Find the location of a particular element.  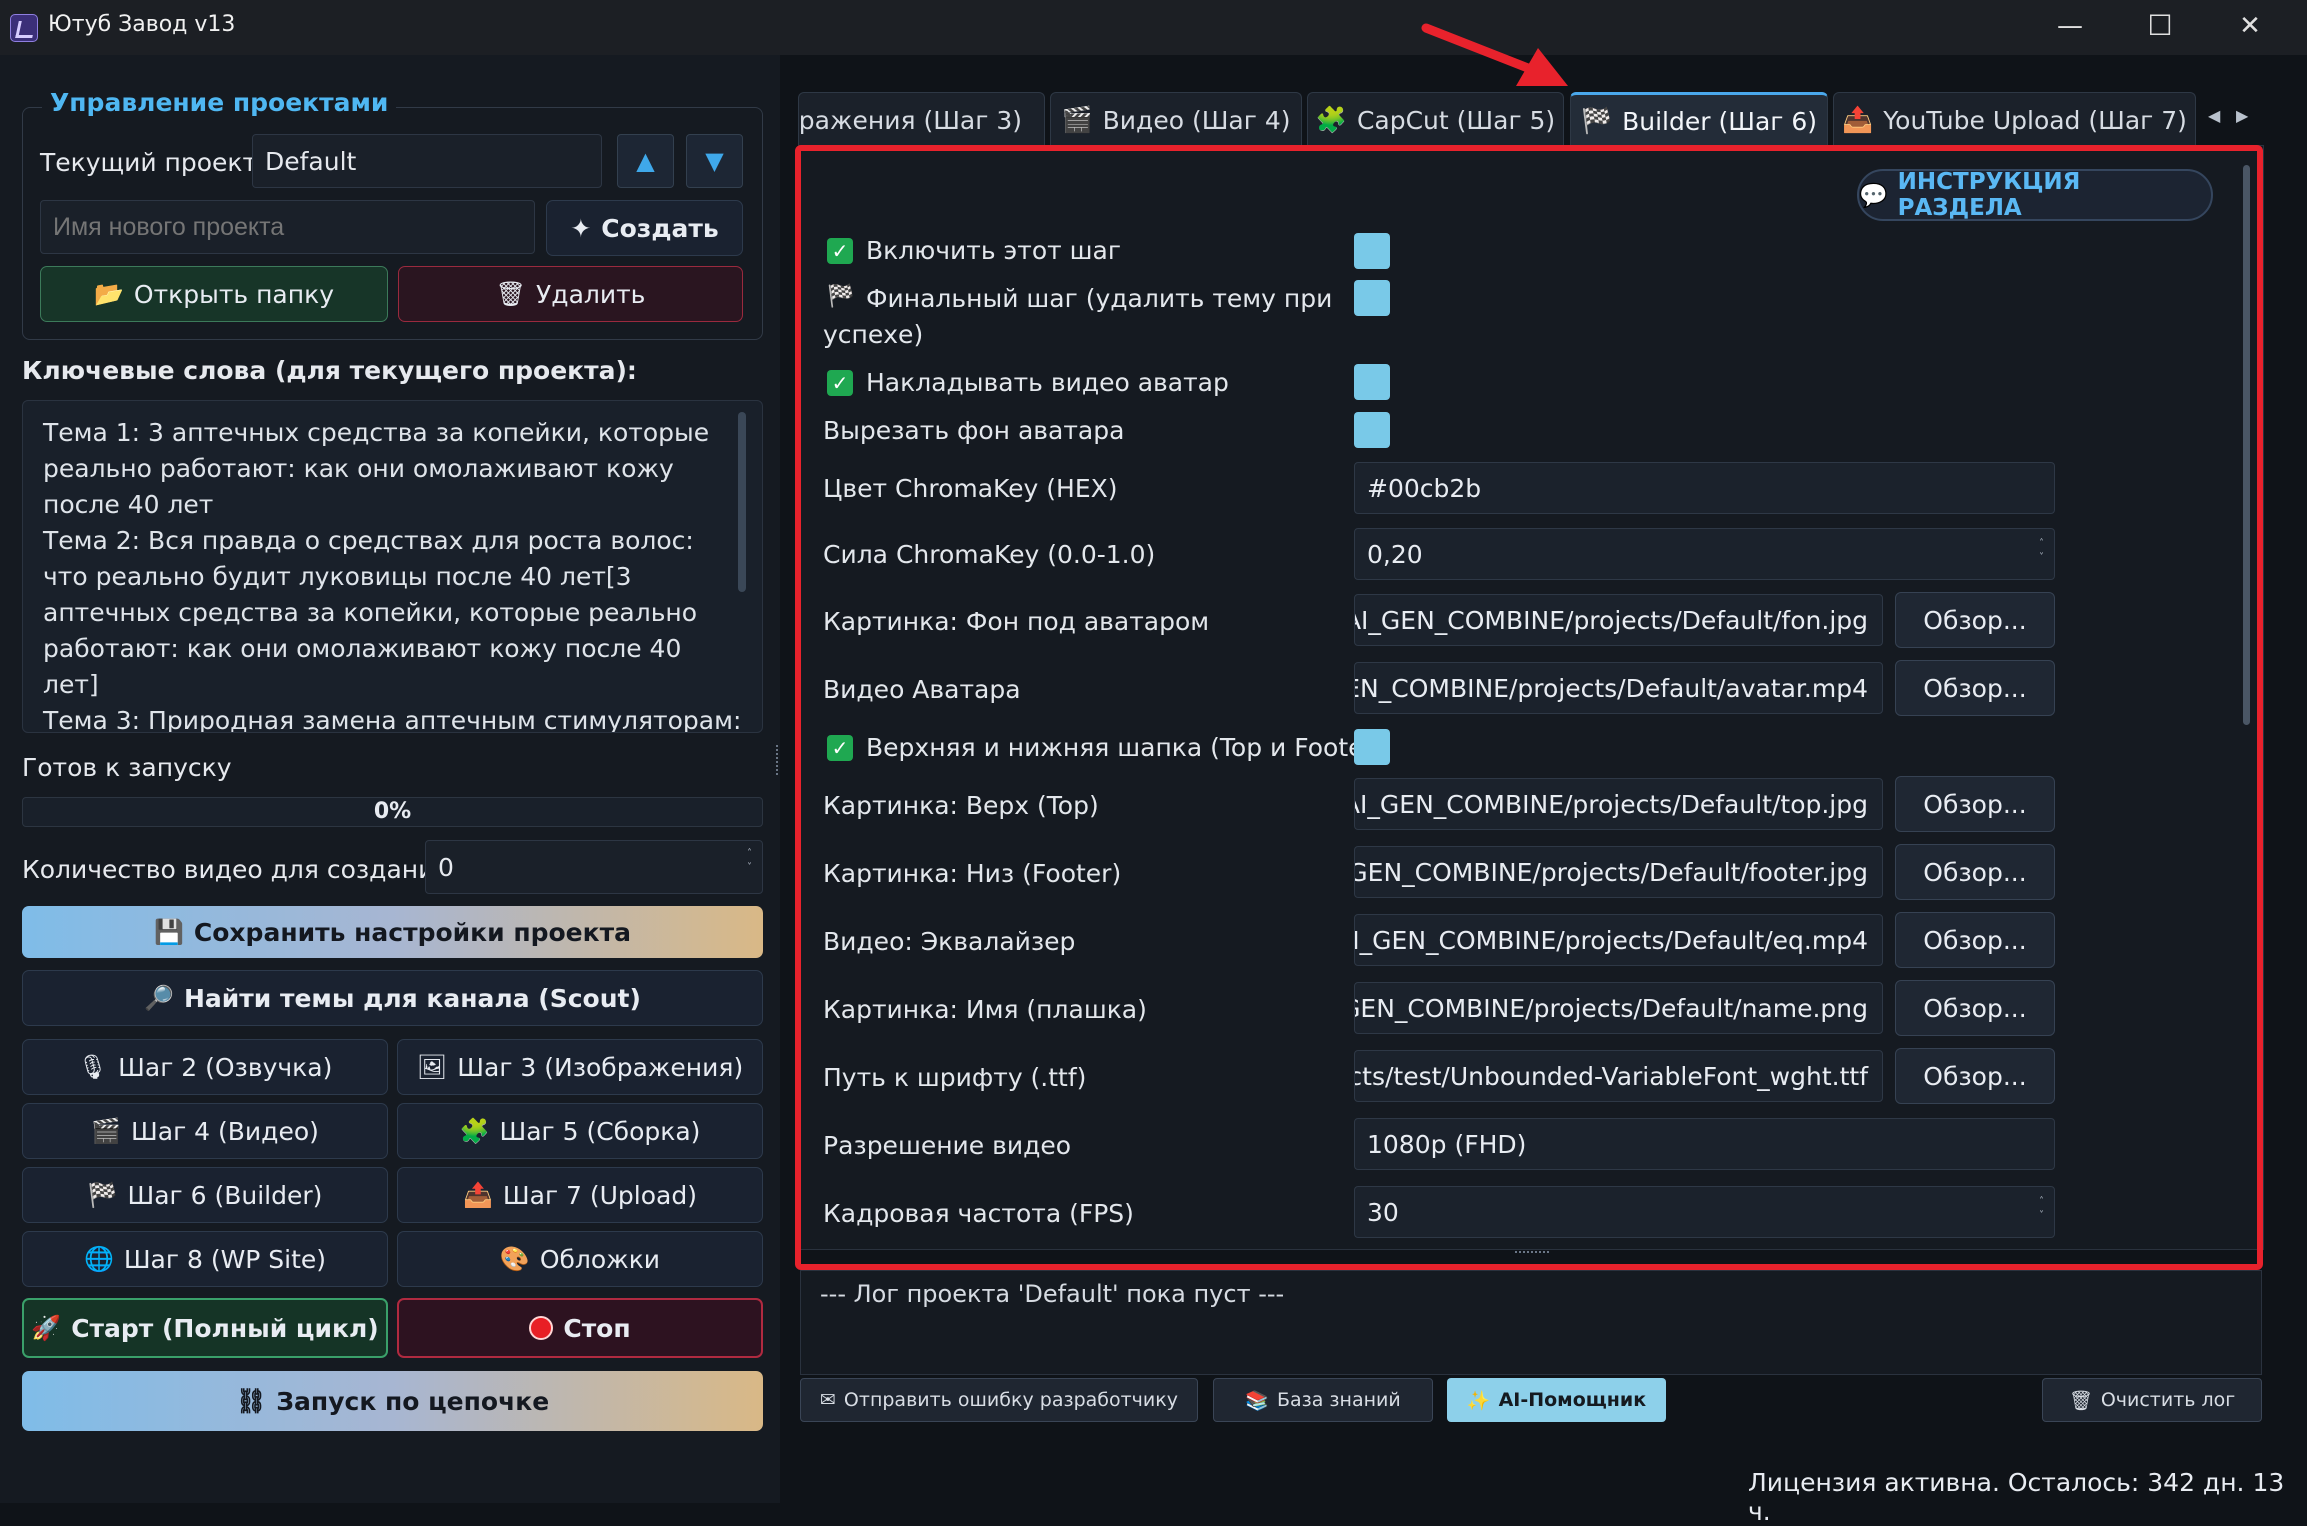

chain-icon: ⛓ is located at coordinates (251, 1401).